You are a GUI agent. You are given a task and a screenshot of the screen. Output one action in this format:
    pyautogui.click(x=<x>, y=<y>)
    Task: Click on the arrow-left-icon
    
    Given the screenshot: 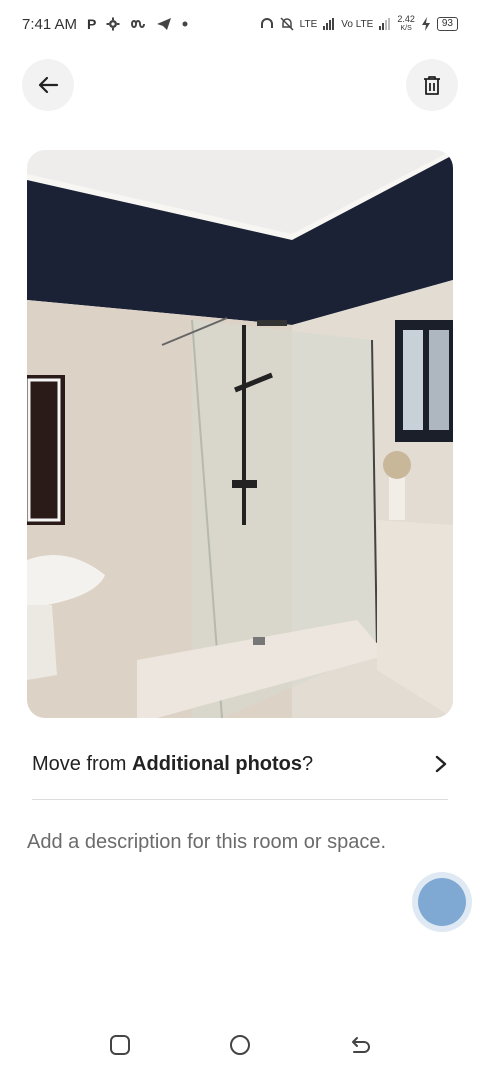 What is the action you would take?
    pyautogui.click(x=48, y=85)
    